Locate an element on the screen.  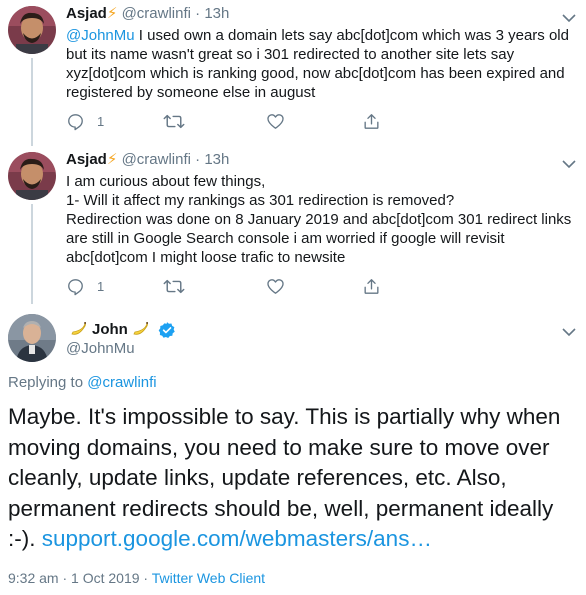
author-name: John is located at coordinates (110, 330).